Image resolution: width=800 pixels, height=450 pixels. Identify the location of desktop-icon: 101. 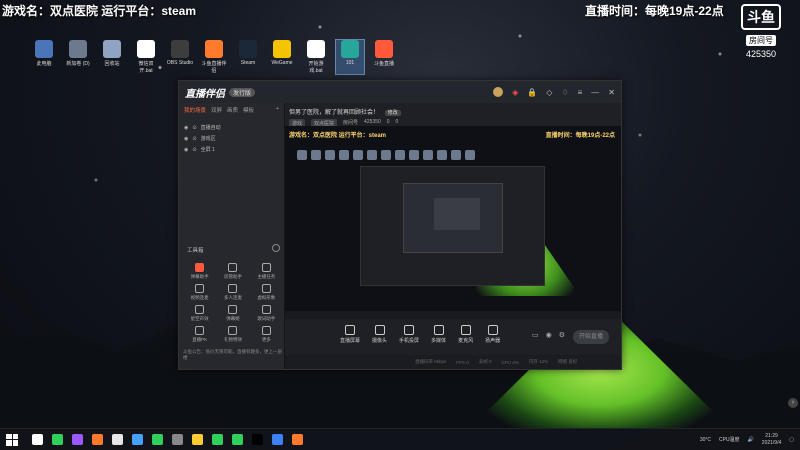
(350, 57).